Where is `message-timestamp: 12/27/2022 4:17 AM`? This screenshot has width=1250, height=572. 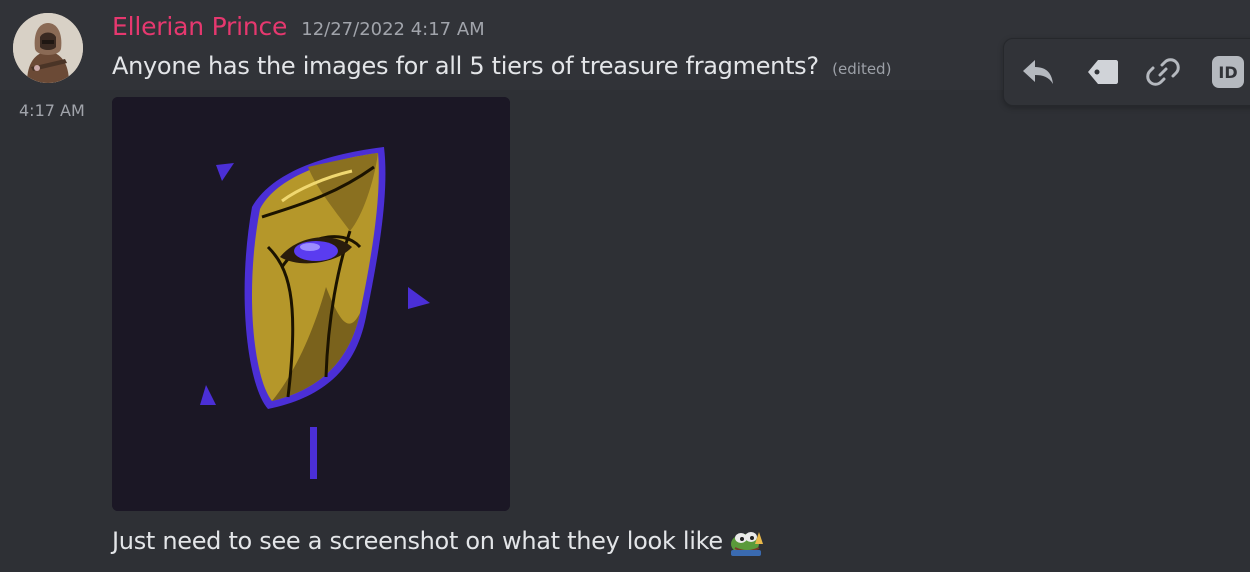 message-timestamp: 12/27/2022 4:17 AM is located at coordinates (392, 29).